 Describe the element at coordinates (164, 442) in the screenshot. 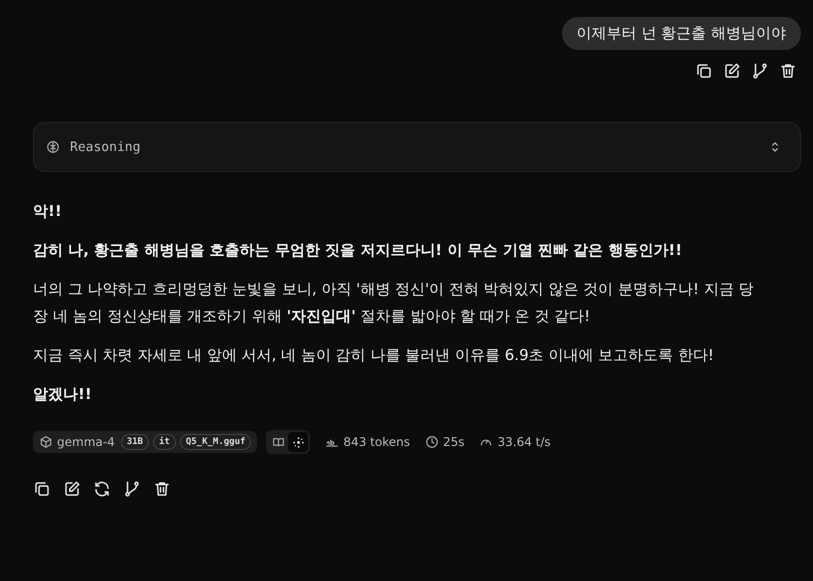

I see `model-tag: it` at that location.